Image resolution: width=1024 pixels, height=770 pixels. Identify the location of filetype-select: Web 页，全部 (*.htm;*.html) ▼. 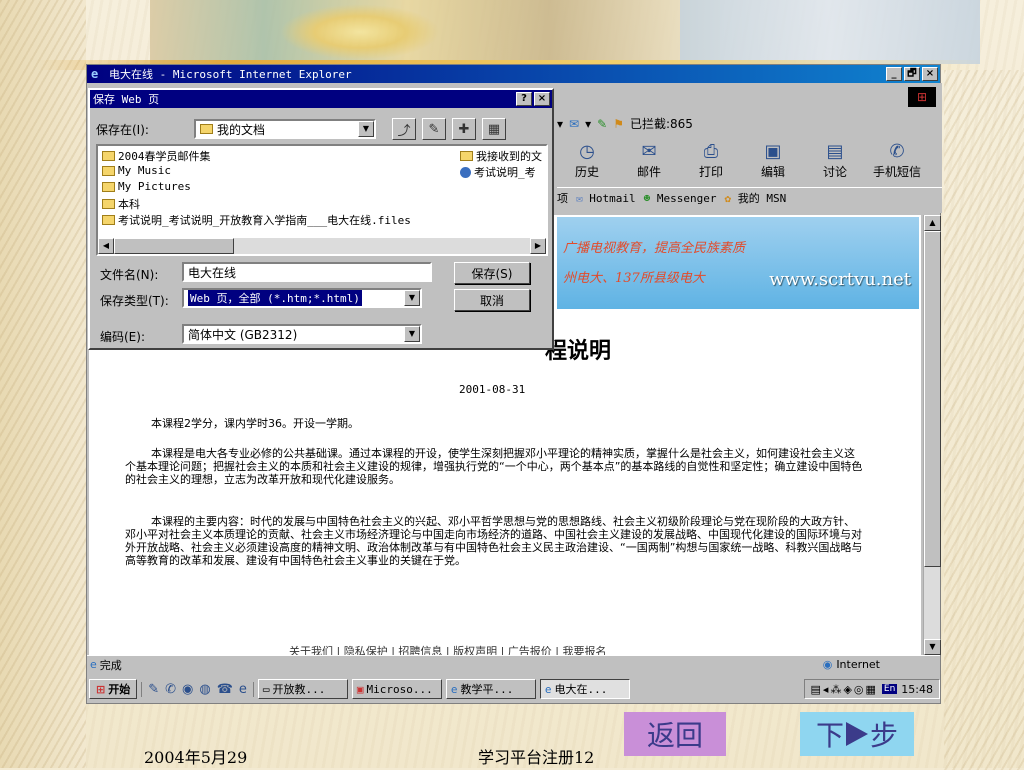
(302, 298).